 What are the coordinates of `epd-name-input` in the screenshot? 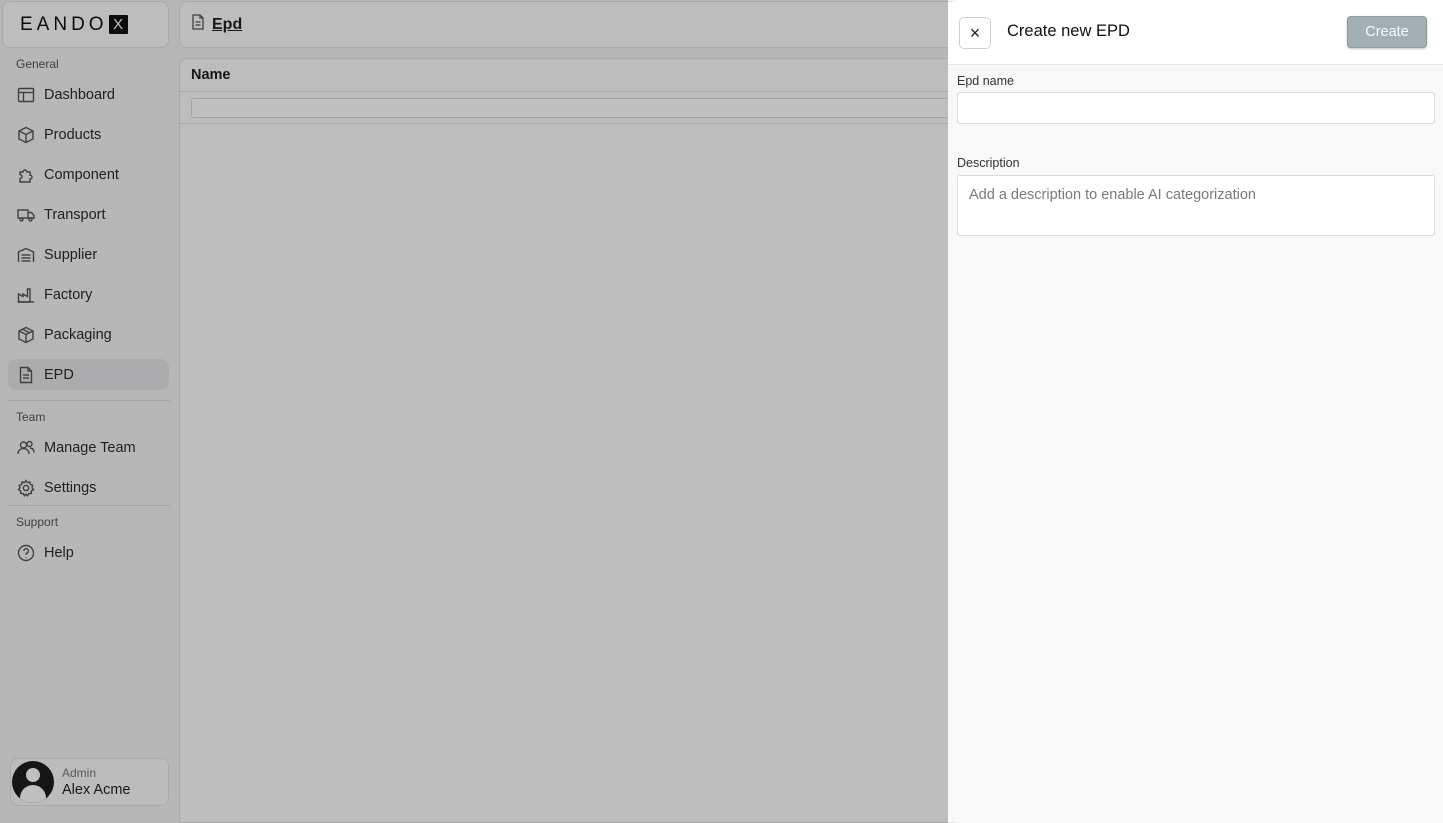 It's located at (1196, 108).